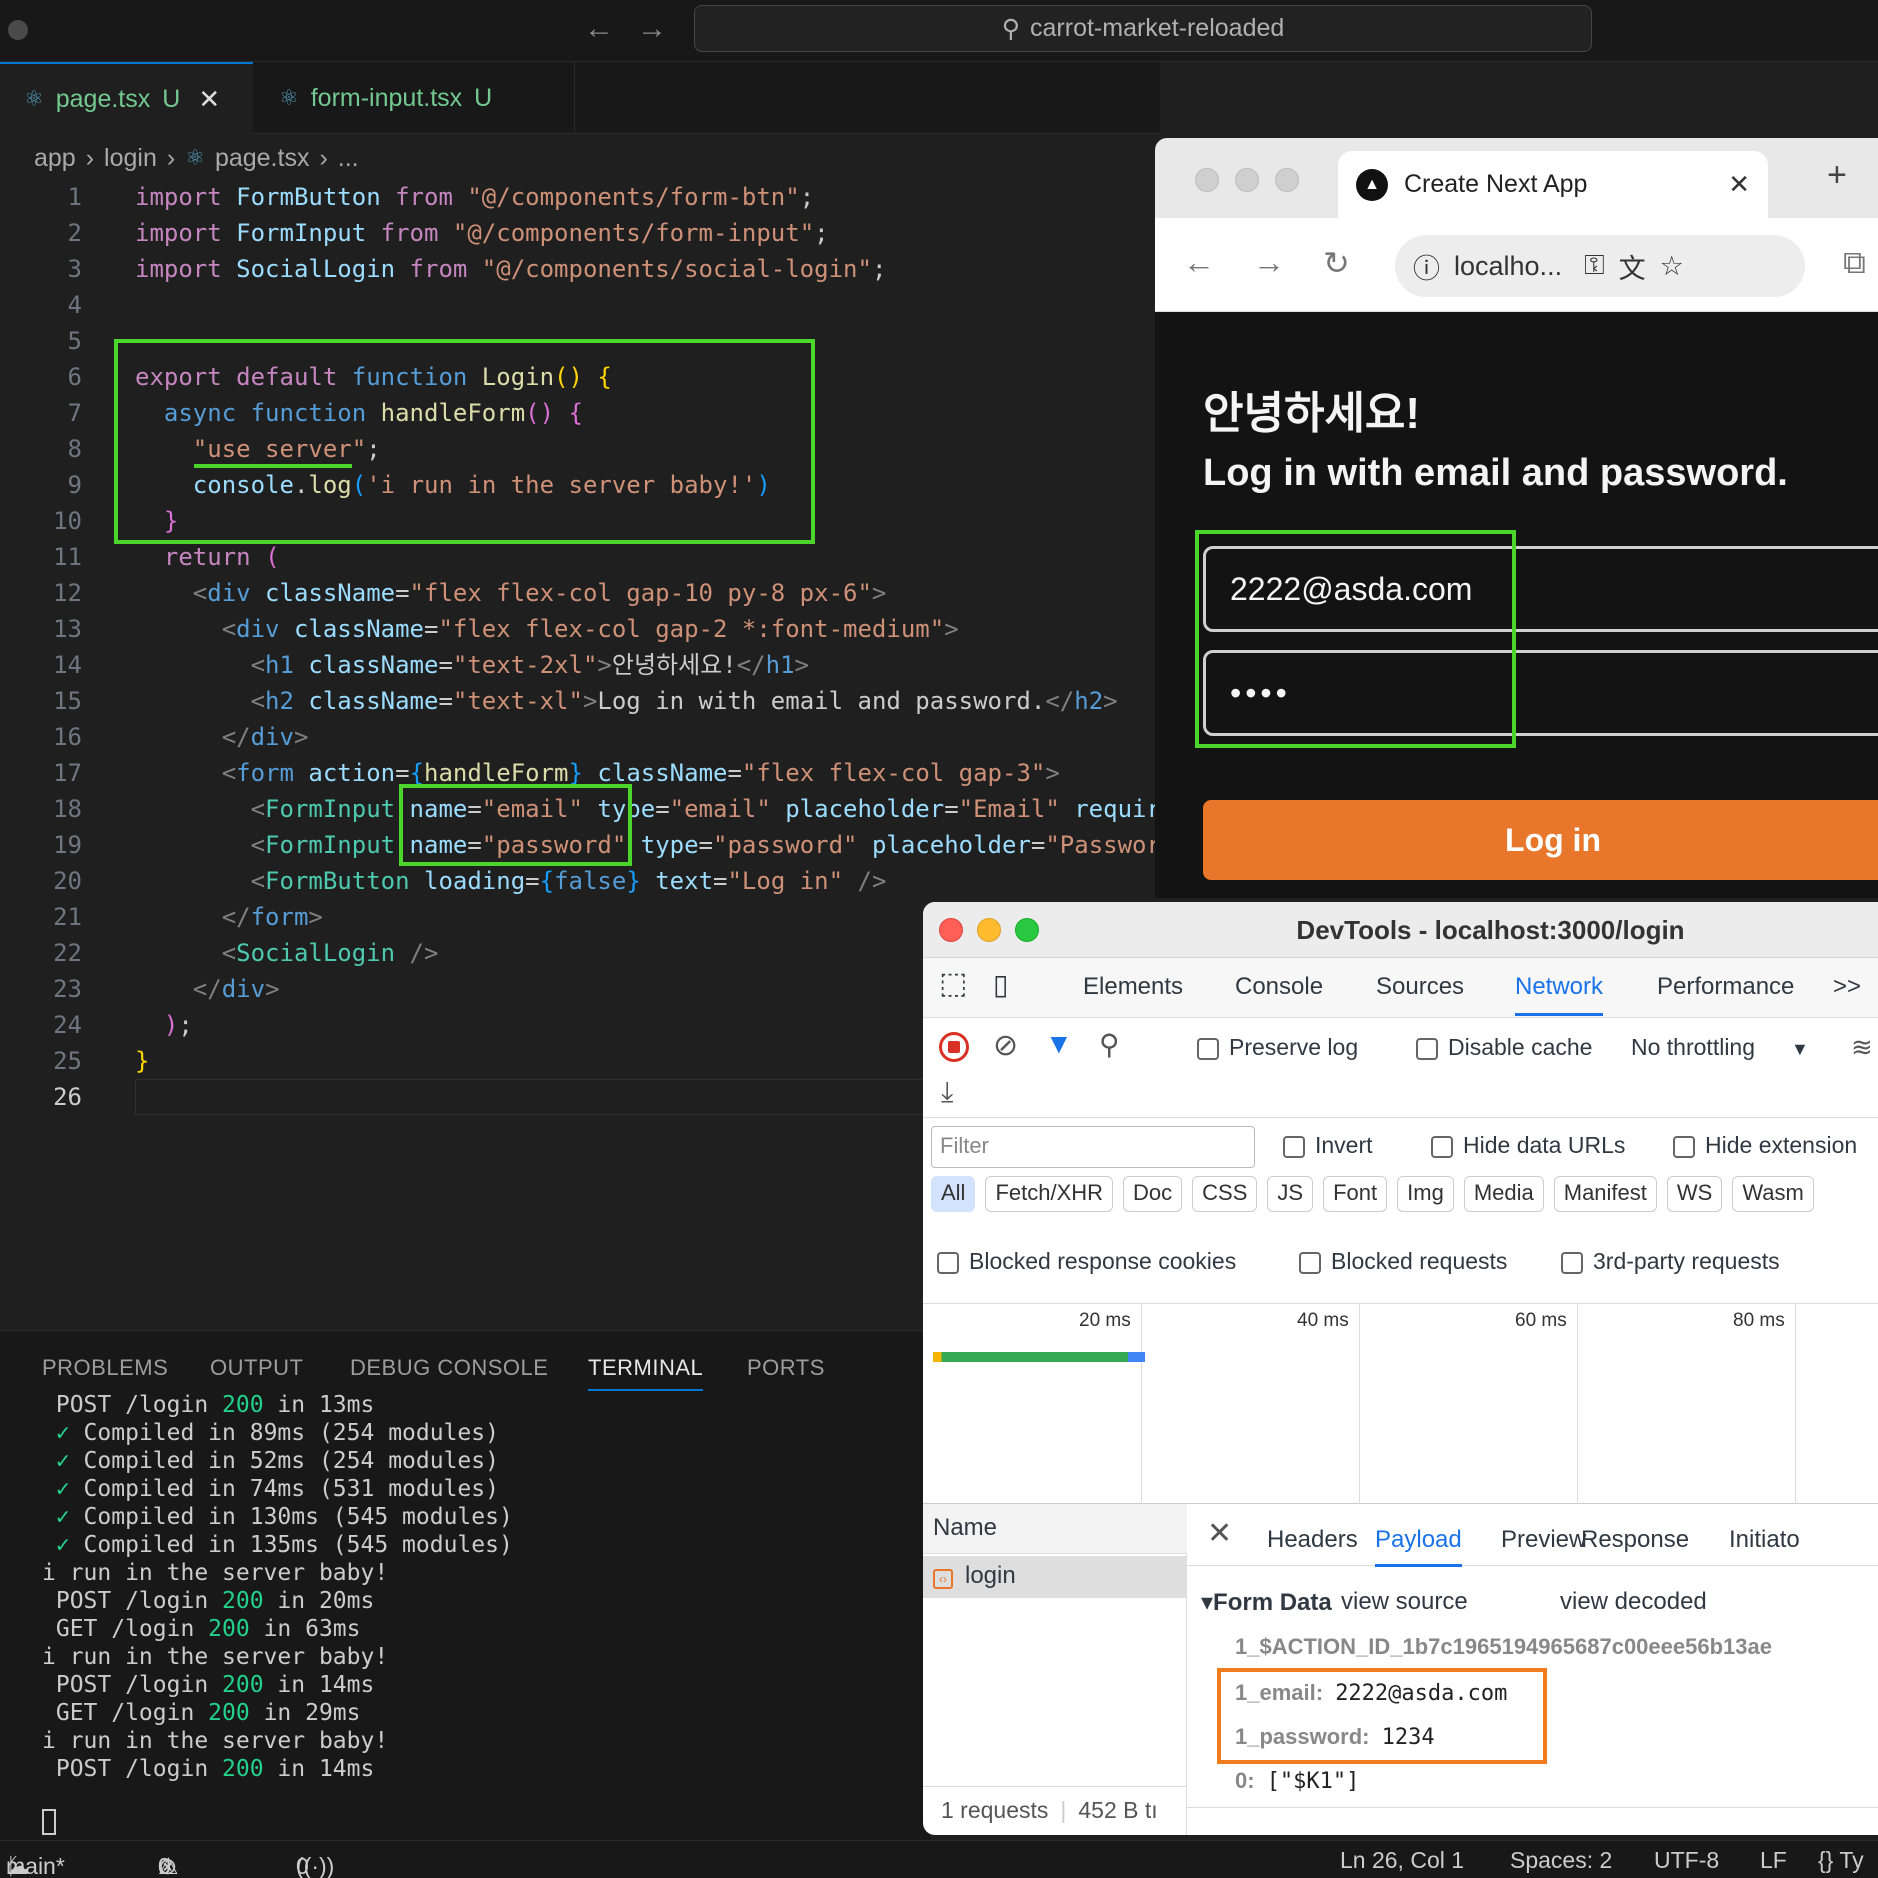 Image resolution: width=1878 pixels, height=1878 pixels. Describe the element at coordinates (1055, 1577) in the screenshot. I see `request-row-login: ‹› login` at that location.